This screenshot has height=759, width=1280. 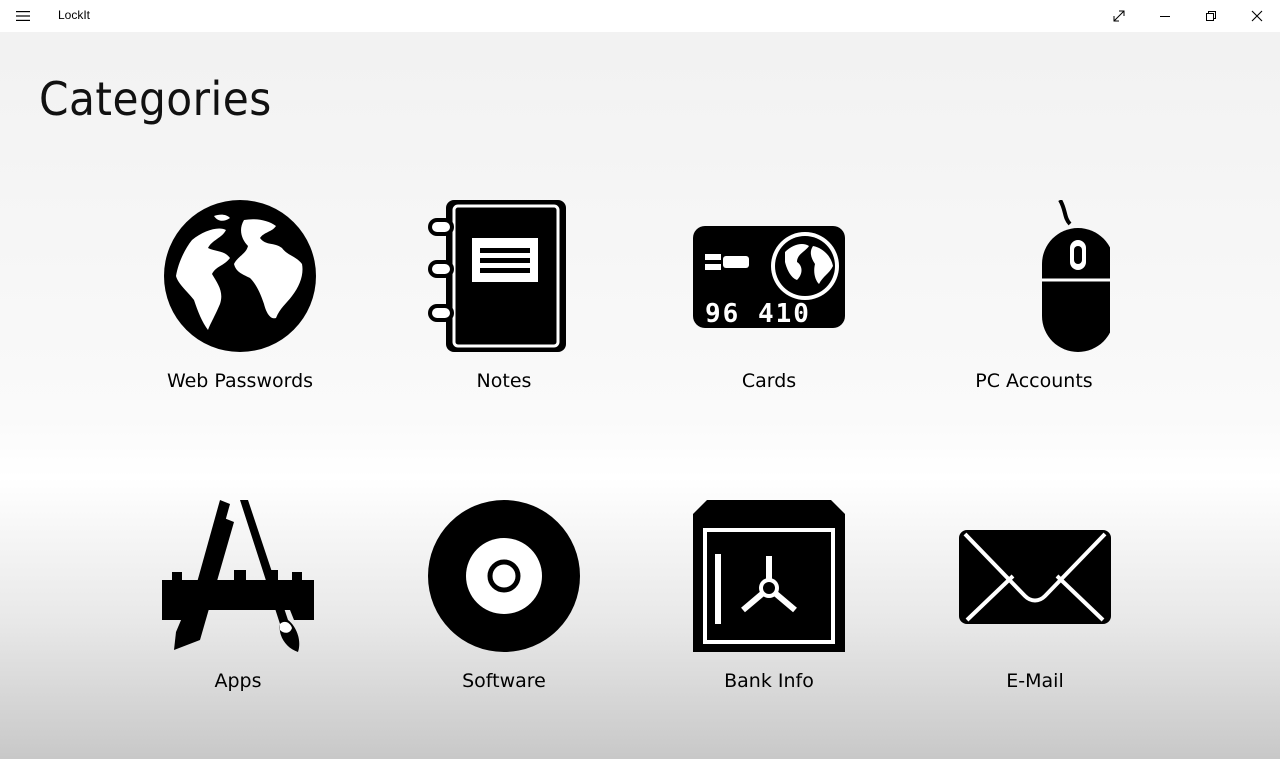 I want to click on safe-icon, so click(x=769, y=576).